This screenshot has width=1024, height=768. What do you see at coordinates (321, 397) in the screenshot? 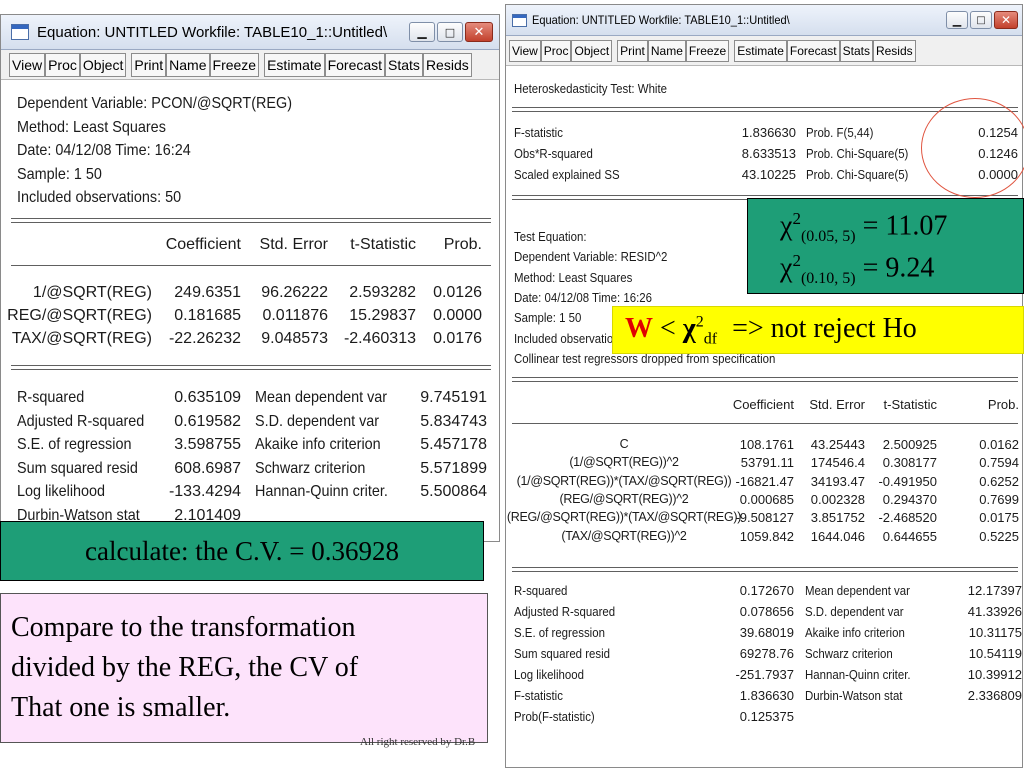
I see `stat-label: Mean dependent var` at bounding box center [321, 397].